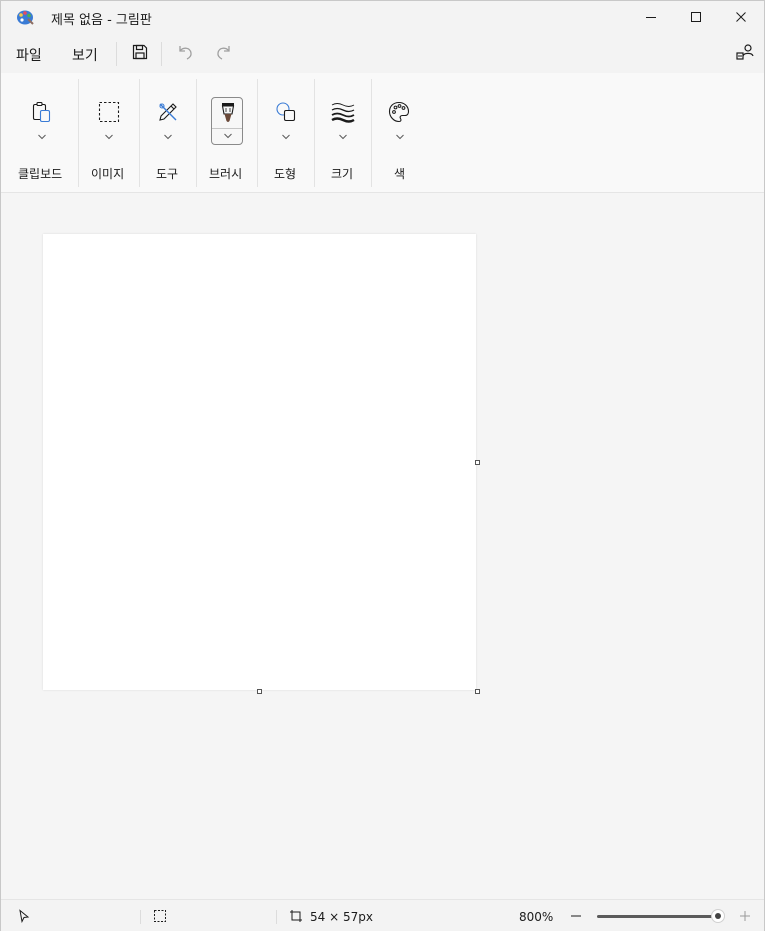  Describe the element at coordinates (286, 112) in the screenshot. I see `shapes-icon` at that location.